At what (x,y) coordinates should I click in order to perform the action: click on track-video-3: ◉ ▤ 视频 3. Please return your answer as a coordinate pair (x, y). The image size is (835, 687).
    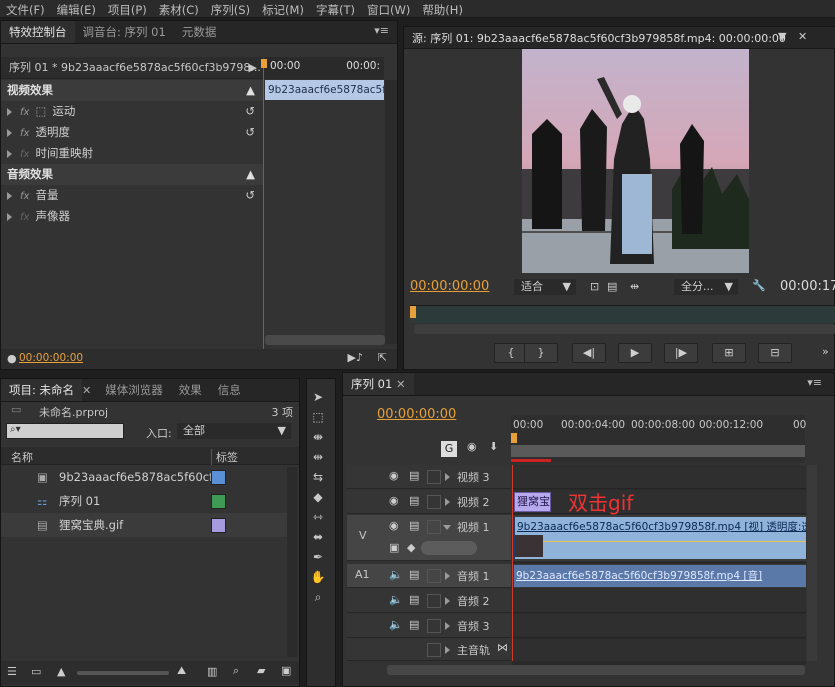
    Looking at the image, I should click on (429, 477).